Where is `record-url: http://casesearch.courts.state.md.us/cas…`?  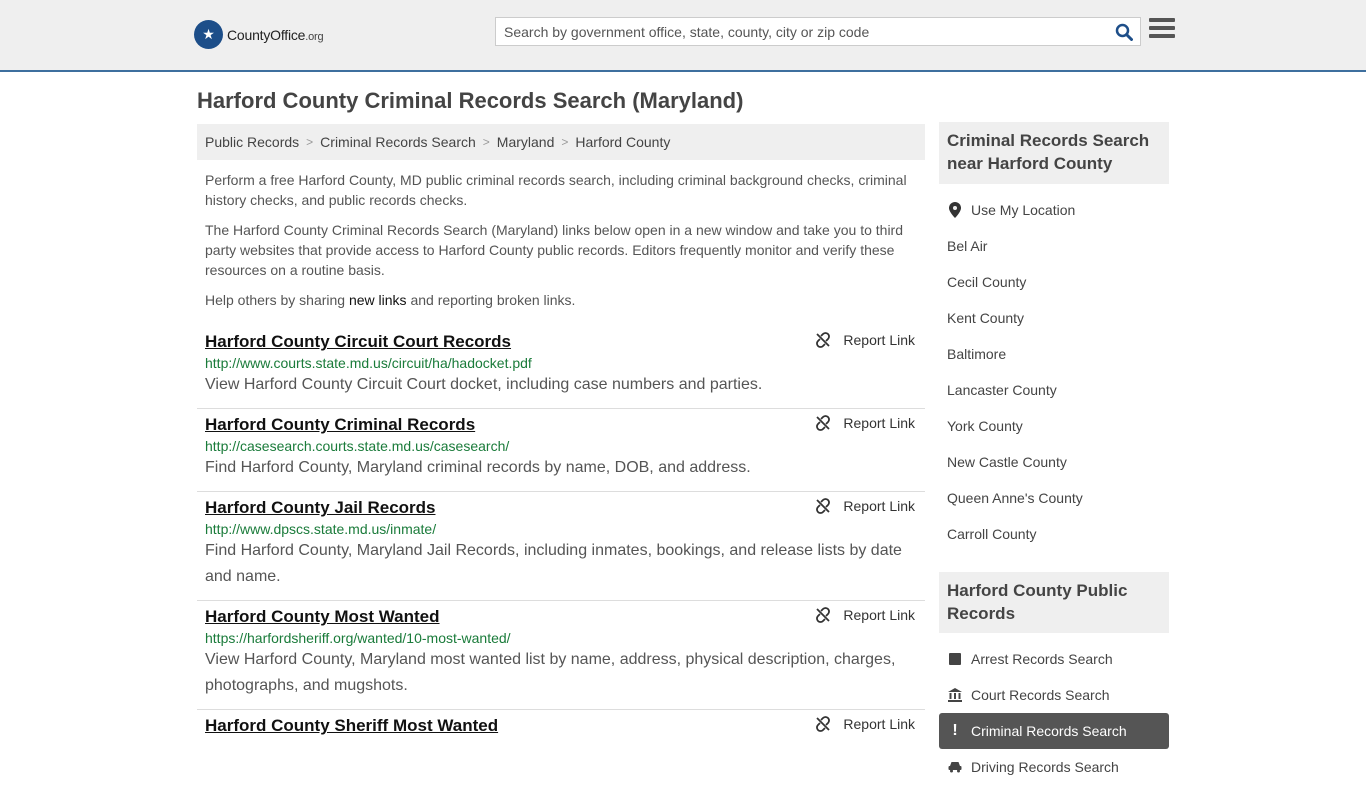 record-url: http://casesearch.courts.state.md.us/cas… is located at coordinates (561, 446).